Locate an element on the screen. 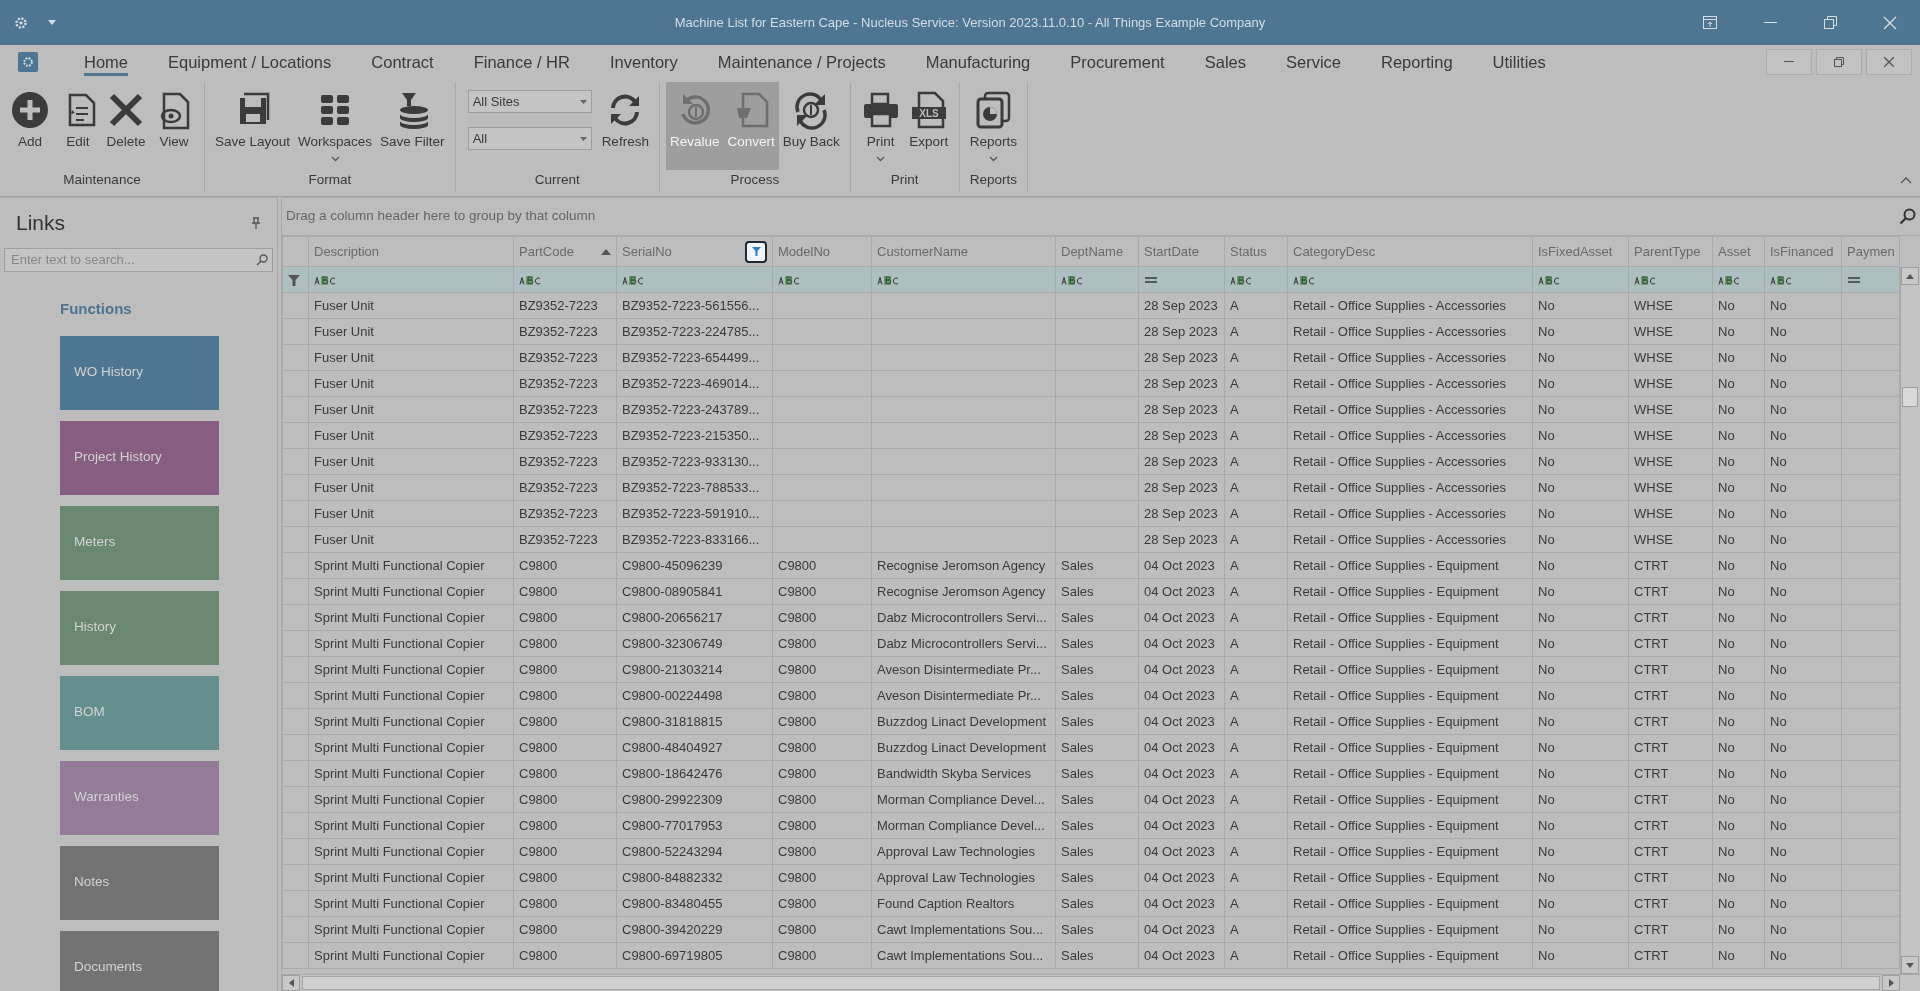 The width and height of the screenshot is (1920, 991). ribbon-button: Buy Back is located at coordinates (811, 126).